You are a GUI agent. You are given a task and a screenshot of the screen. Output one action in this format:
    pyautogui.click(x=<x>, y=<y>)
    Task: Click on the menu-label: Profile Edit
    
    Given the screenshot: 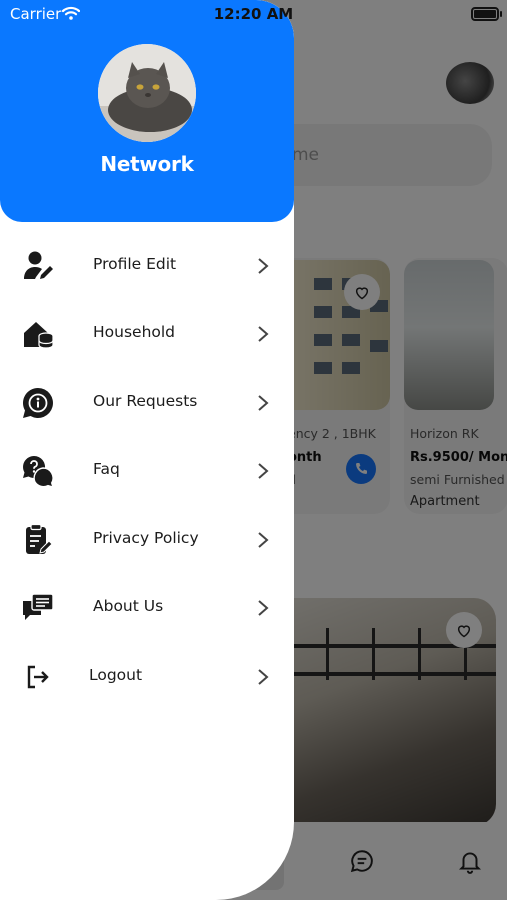 What is the action you would take?
    pyautogui.click(x=135, y=264)
    